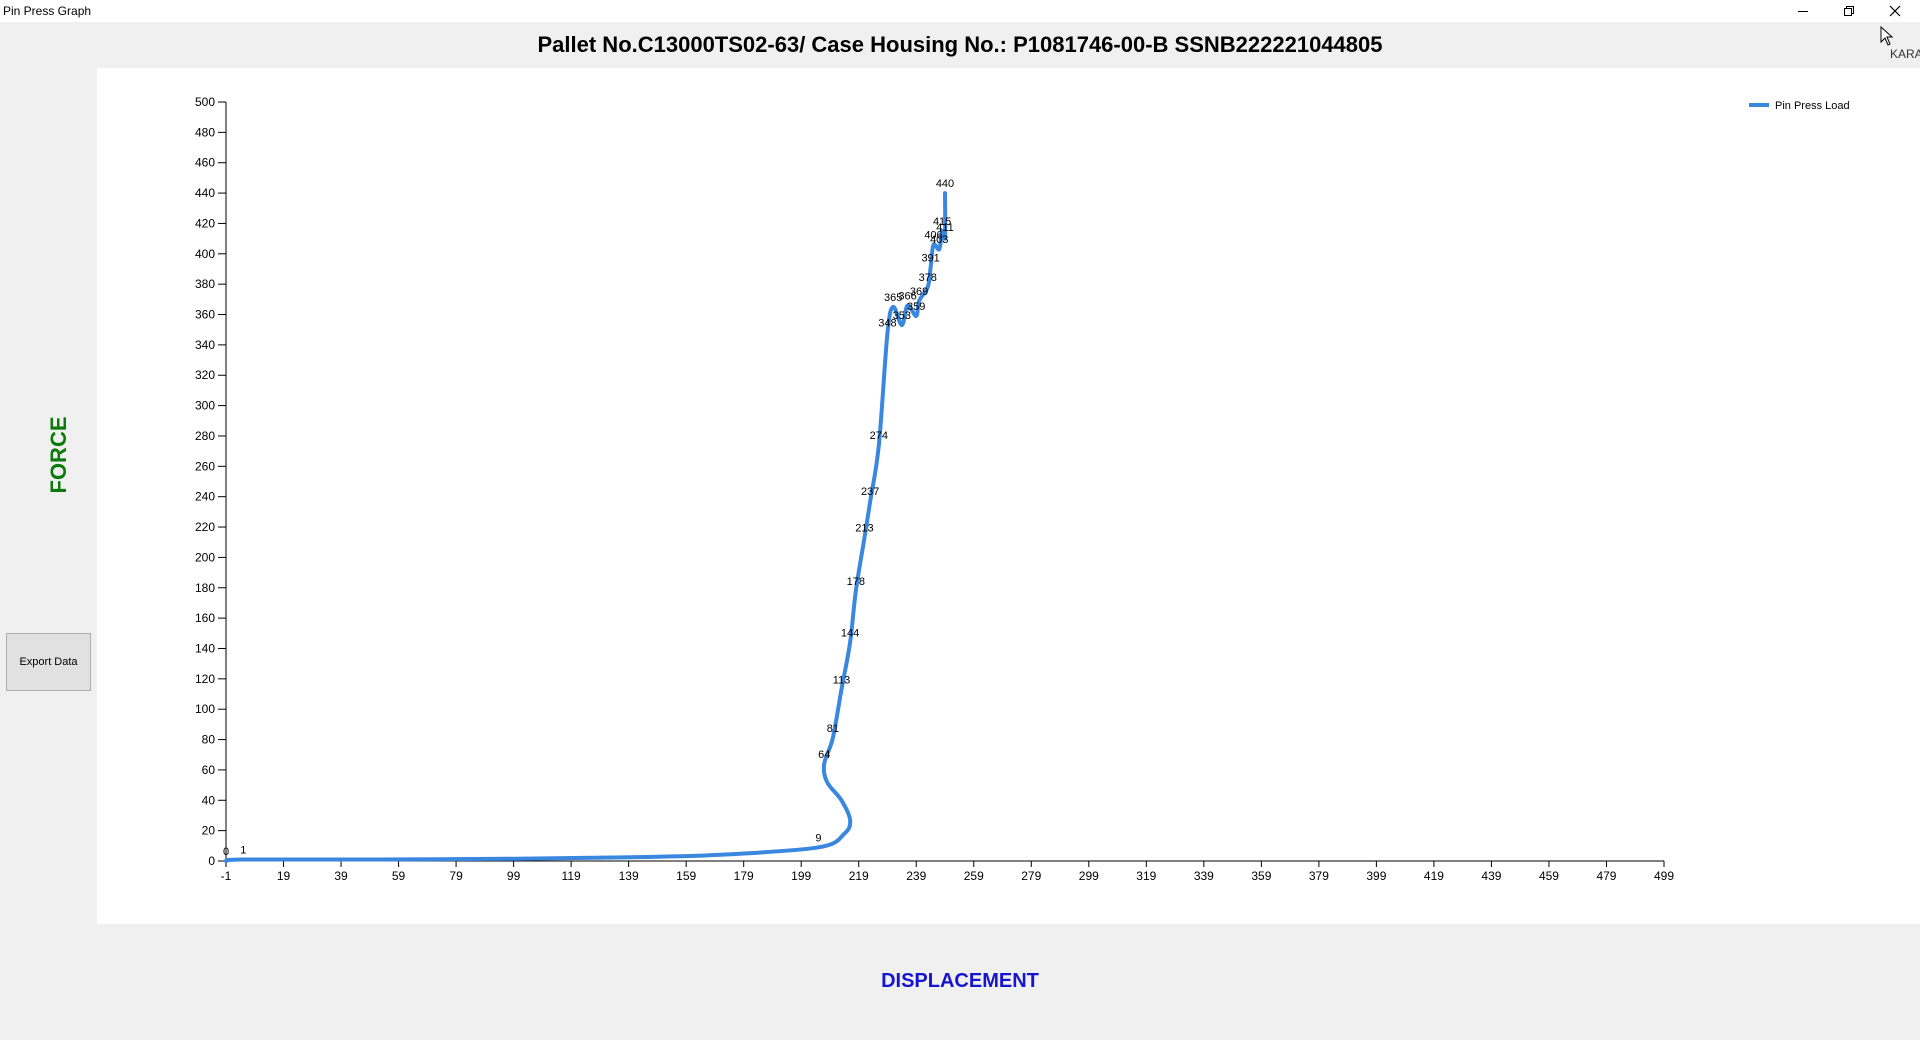 The height and width of the screenshot is (1040, 1920). I want to click on y-tick-label: 500, so click(205, 102).